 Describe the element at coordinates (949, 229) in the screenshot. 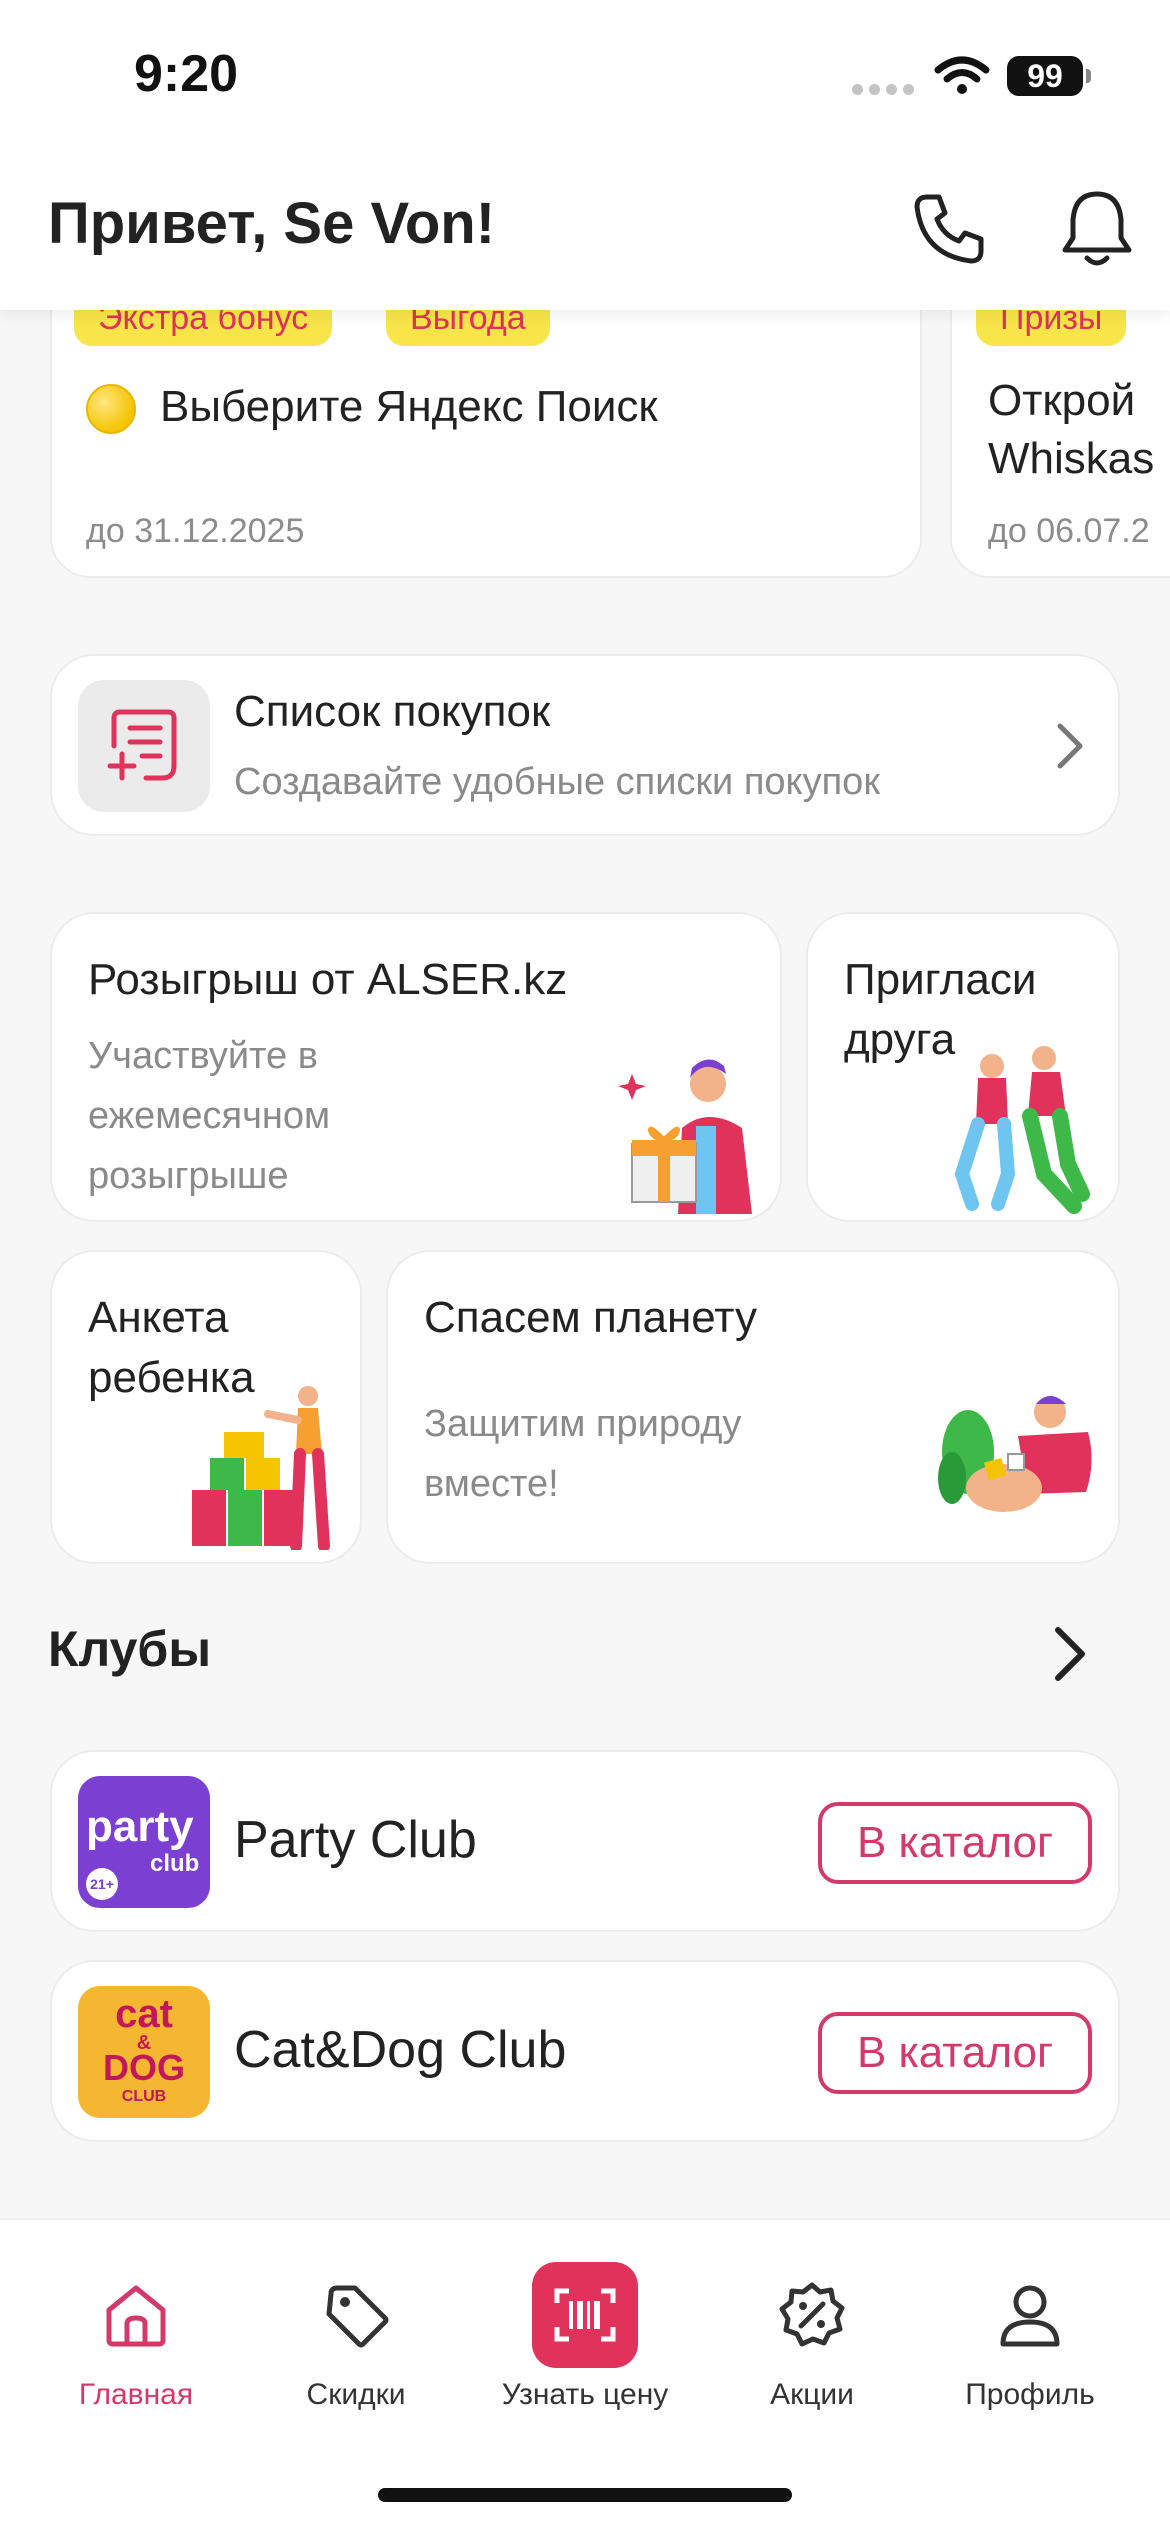

I see `phone-icon` at that location.